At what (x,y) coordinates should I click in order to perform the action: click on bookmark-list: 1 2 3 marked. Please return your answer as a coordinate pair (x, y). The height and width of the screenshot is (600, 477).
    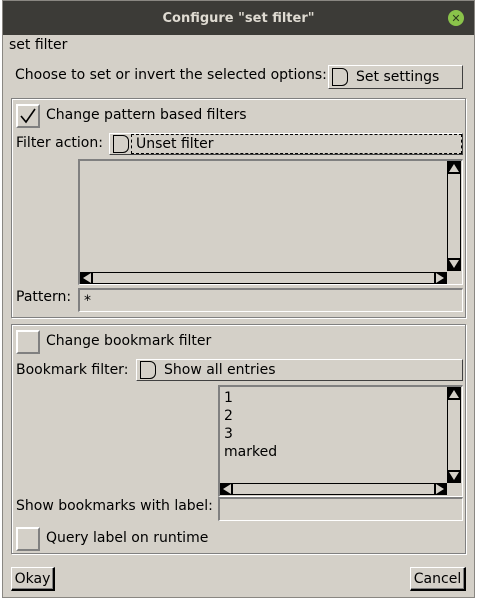
    Looking at the image, I should click on (340, 441).